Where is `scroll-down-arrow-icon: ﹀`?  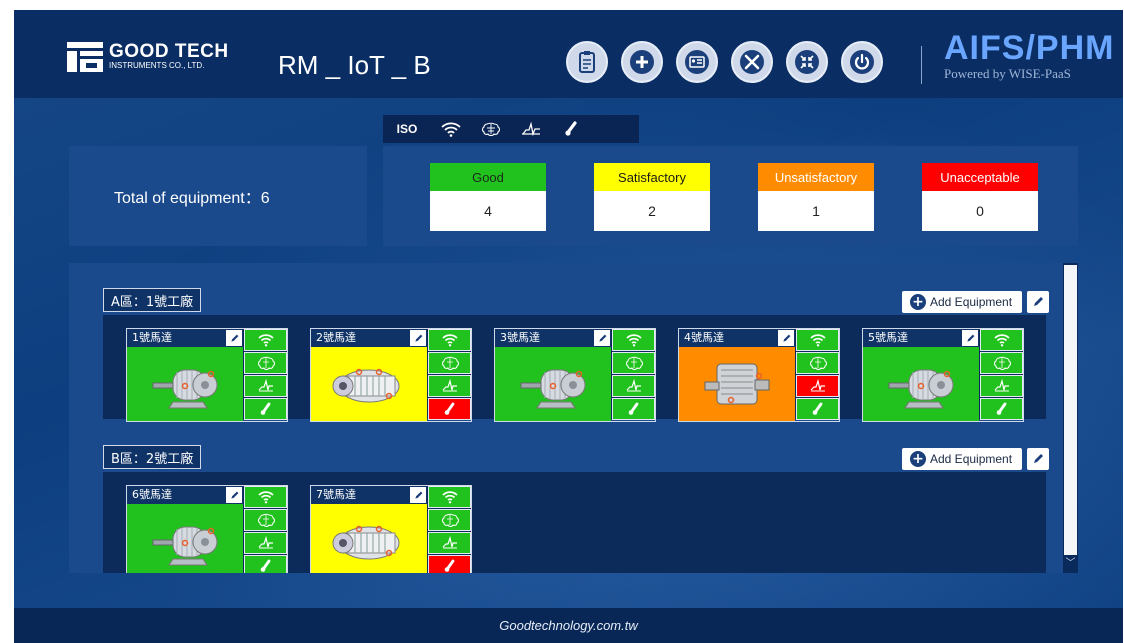
scroll-down-arrow-icon: ﹀ is located at coordinates (1070, 563).